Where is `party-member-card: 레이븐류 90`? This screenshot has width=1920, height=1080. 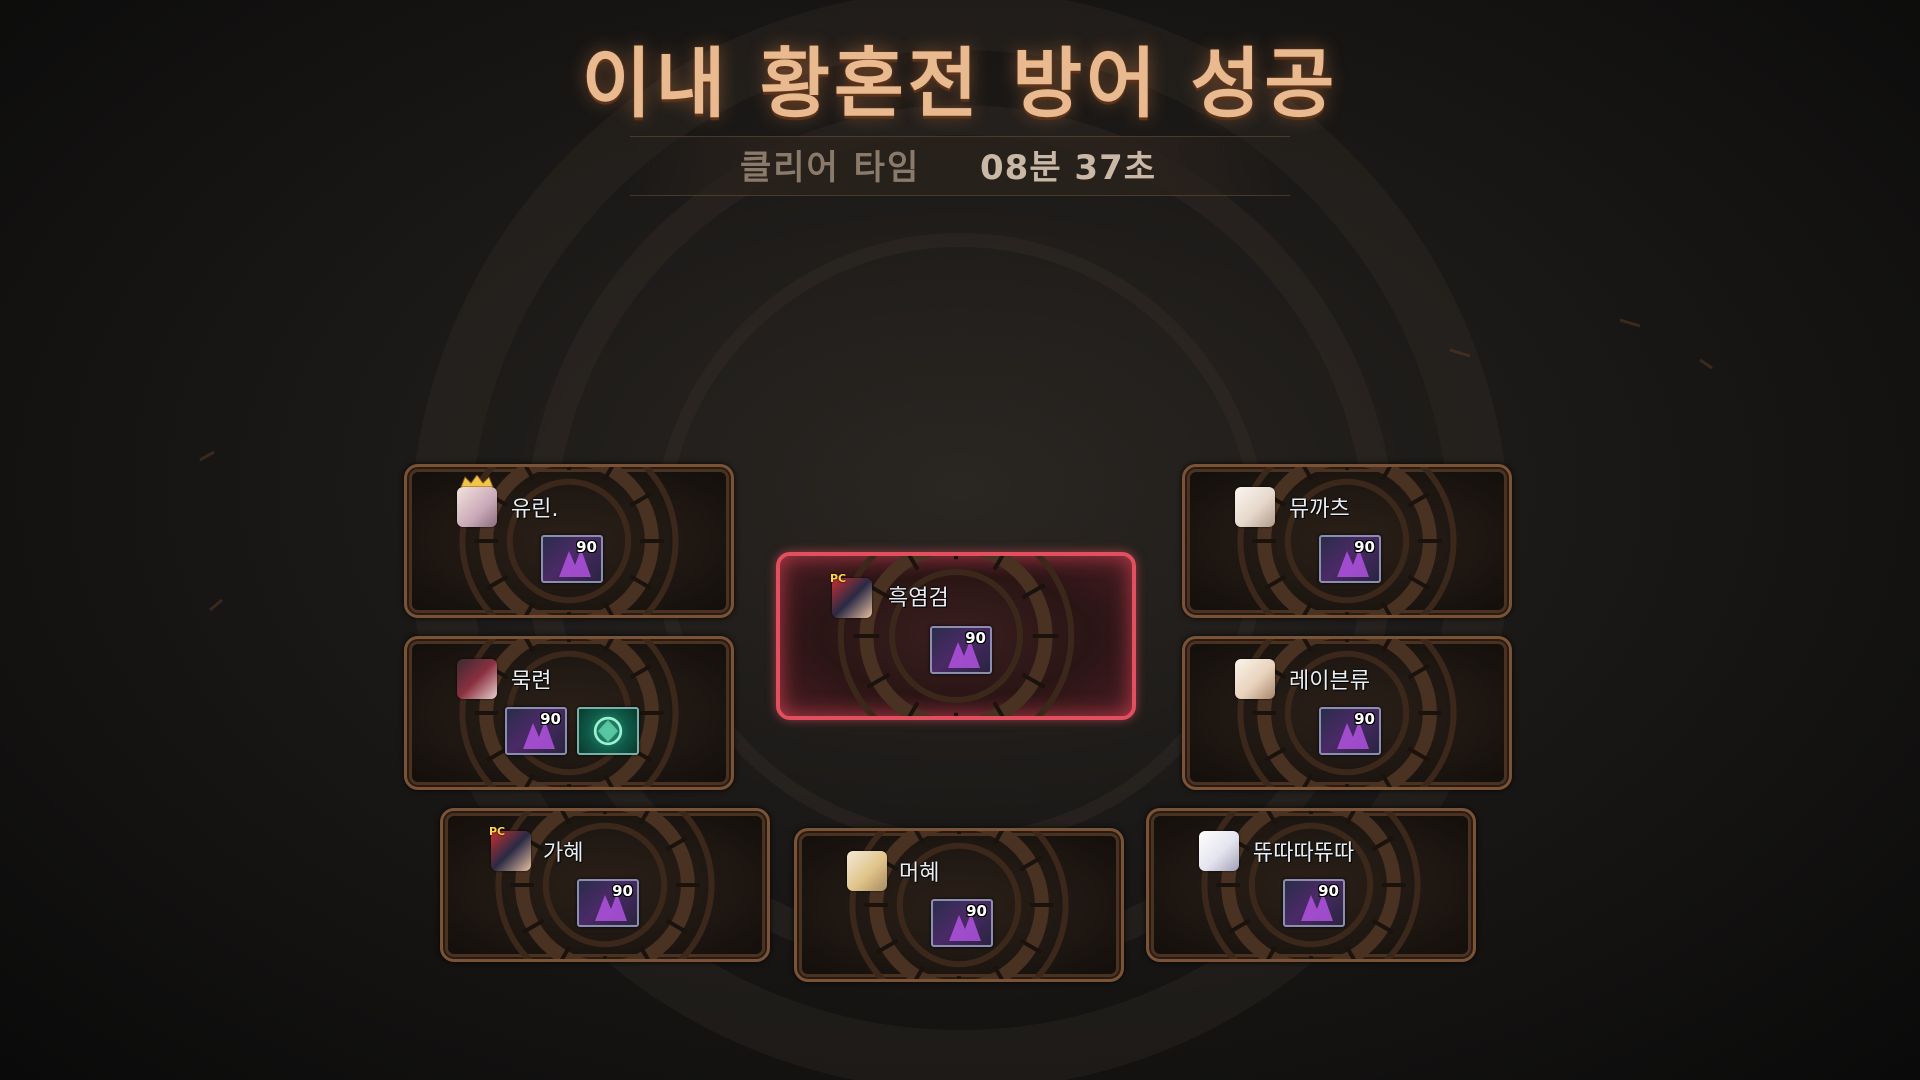 party-member-card: 레이븐류 90 is located at coordinates (1347, 713).